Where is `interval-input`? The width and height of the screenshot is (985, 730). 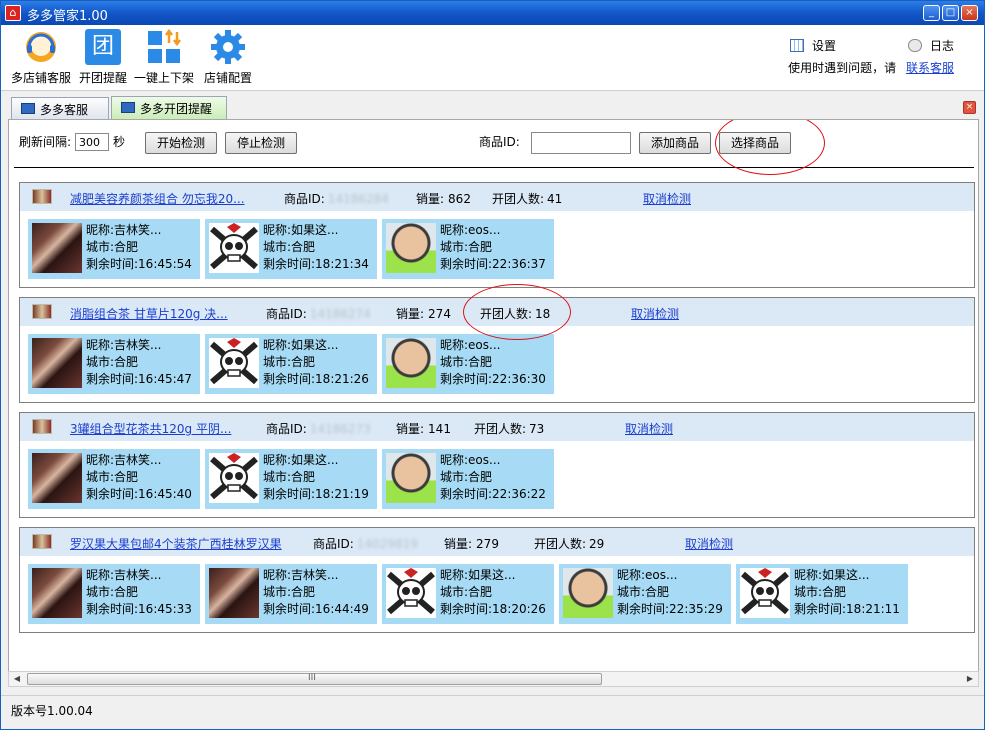
interval-input is located at coordinates (92, 142).